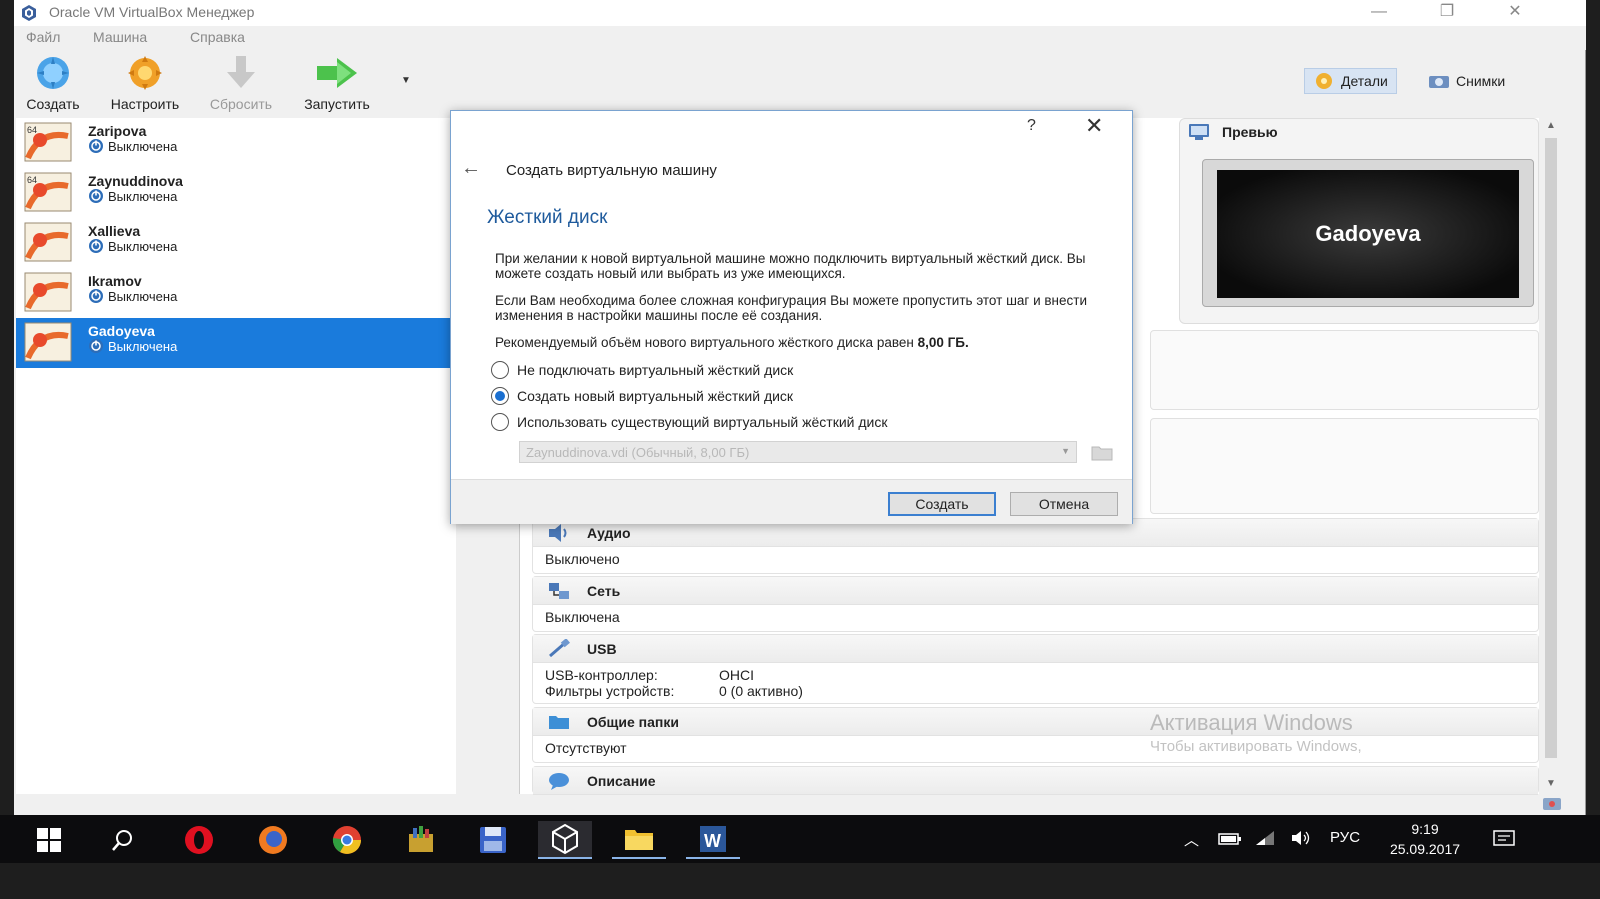 This screenshot has height=899, width=1600. Describe the element at coordinates (611, 170) in the screenshot. I see `dialog-title: Создать виртуальную машину` at that location.